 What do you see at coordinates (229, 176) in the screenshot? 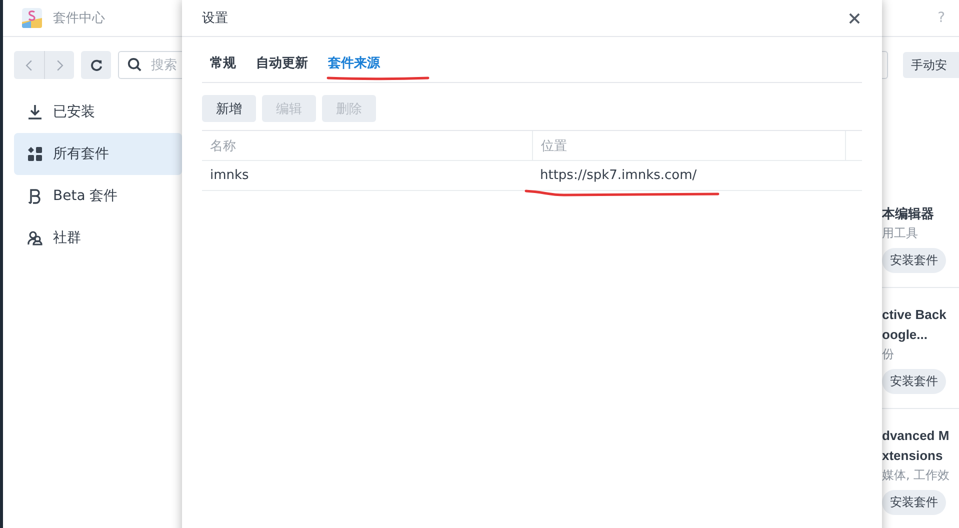
I see `table-cell-text: imnks` at bounding box center [229, 176].